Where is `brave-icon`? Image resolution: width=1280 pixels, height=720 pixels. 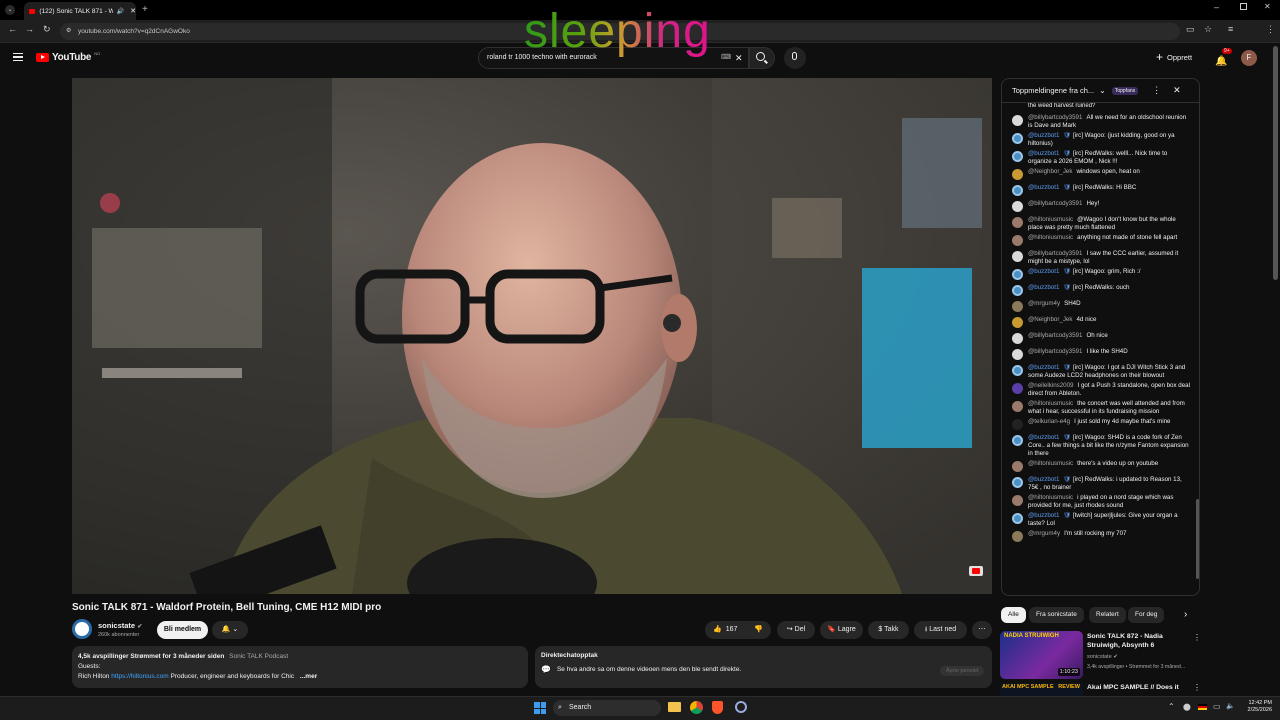 brave-icon is located at coordinates (717, 707).